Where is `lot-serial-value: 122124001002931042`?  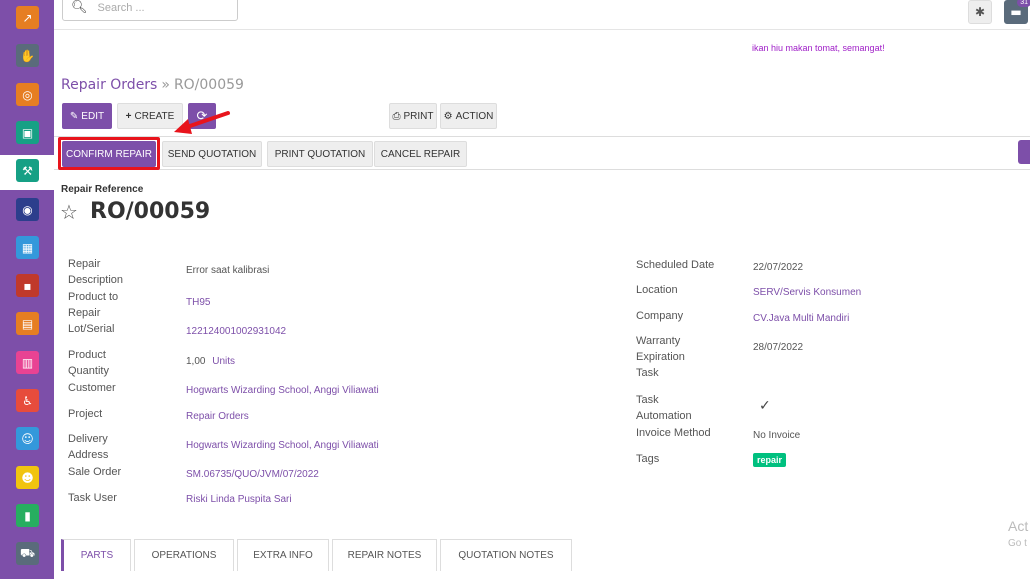
lot-serial-value: 122124001002931042 is located at coordinates (236, 332).